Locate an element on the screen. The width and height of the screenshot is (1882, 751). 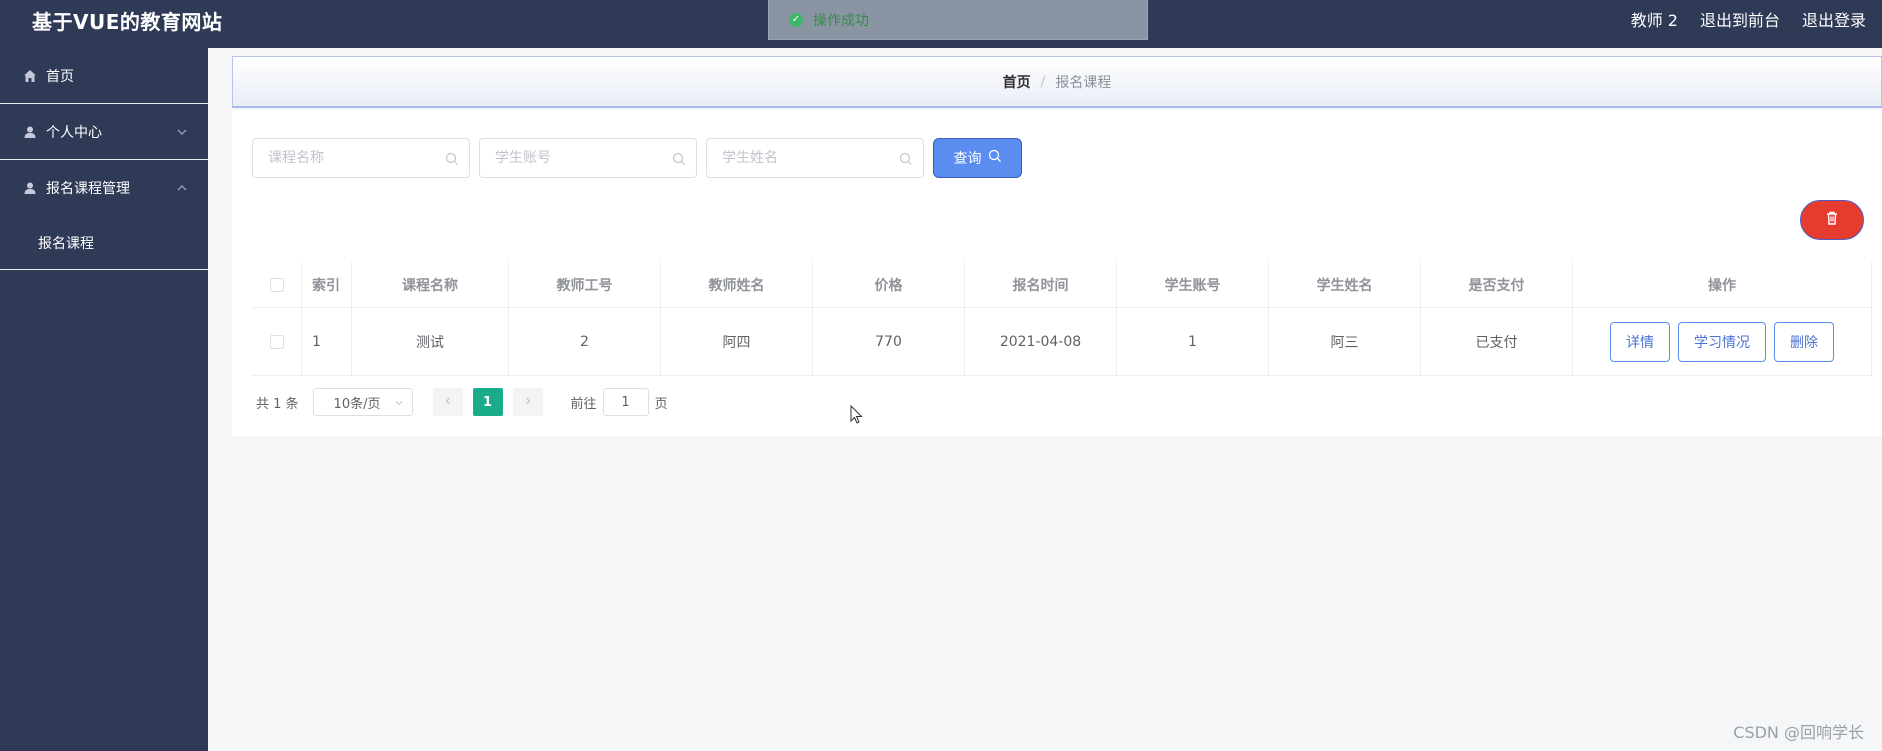
course-name-search is located at coordinates (361, 158).